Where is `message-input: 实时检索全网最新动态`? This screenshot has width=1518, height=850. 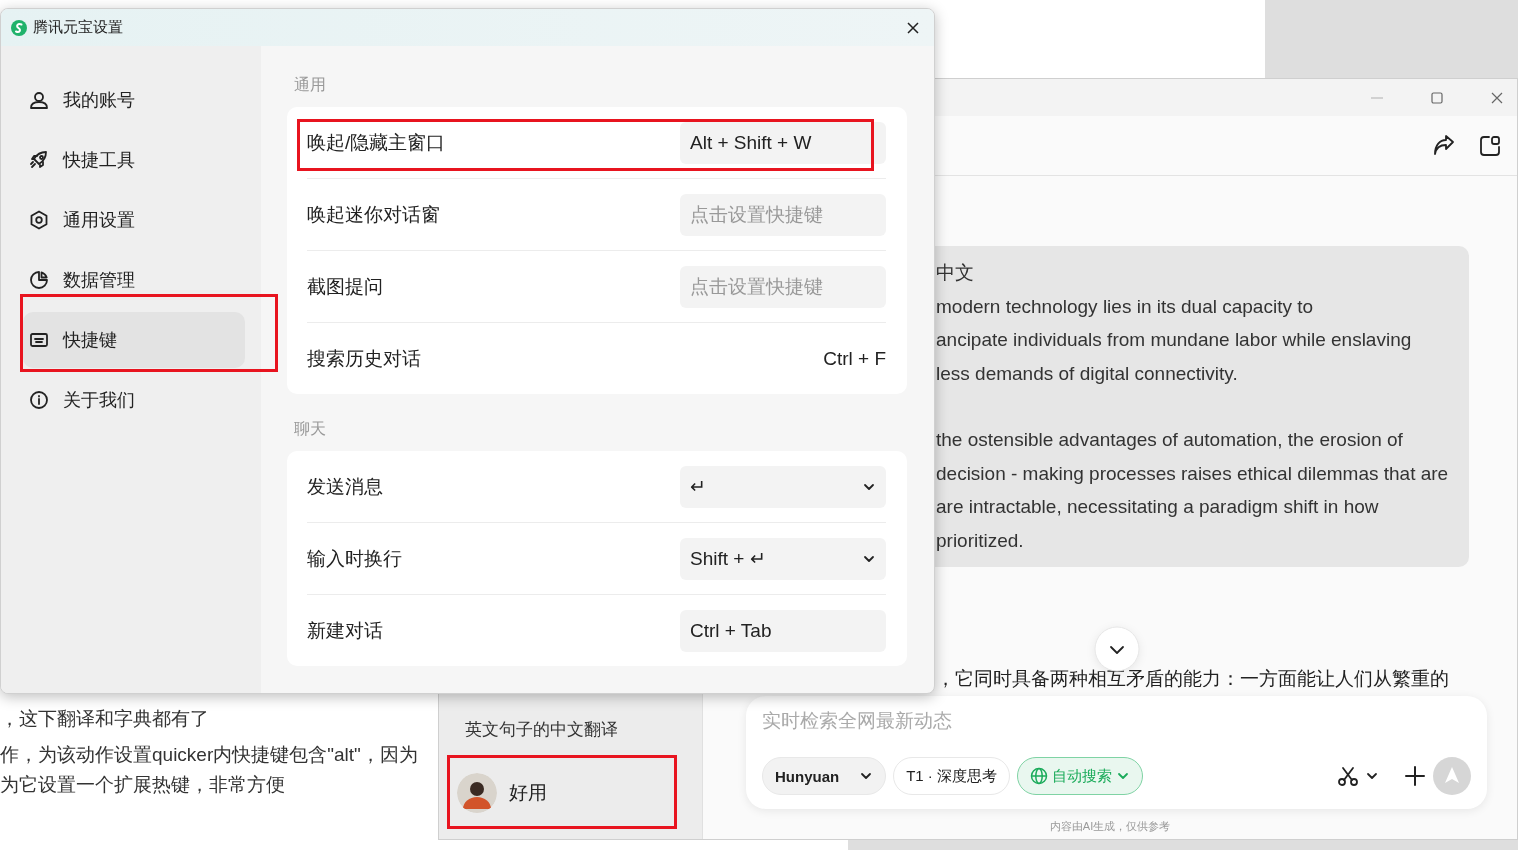 message-input: 实时检索全网最新动态 is located at coordinates (1116, 721).